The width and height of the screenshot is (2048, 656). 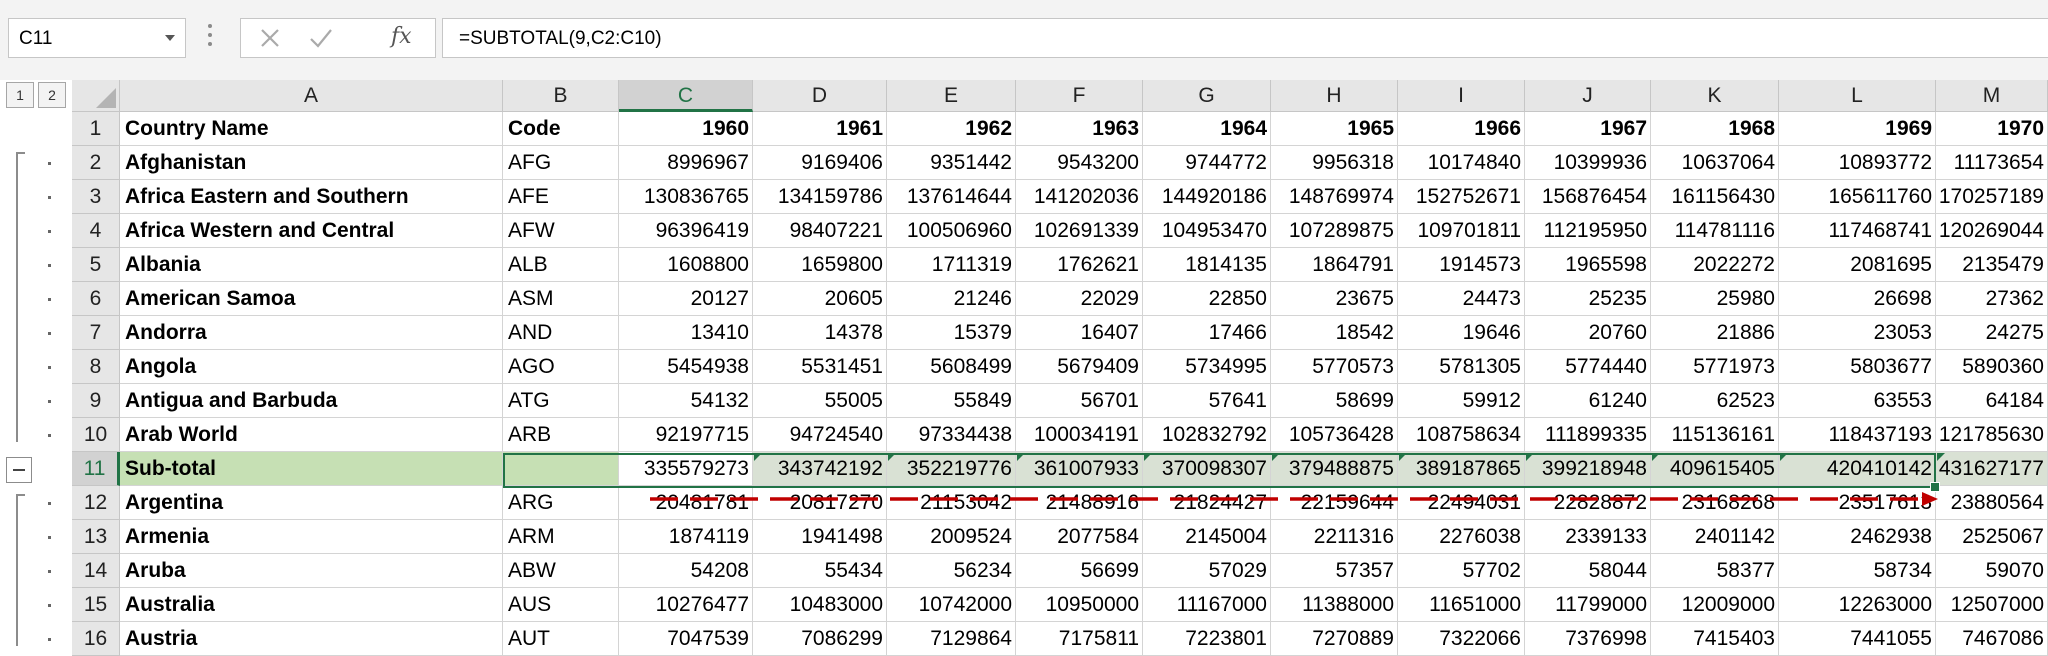 What do you see at coordinates (1079, 469) in the screenshot?
I see `subtotal-value-cell: 361007933` at bounding box center [1079, 469].